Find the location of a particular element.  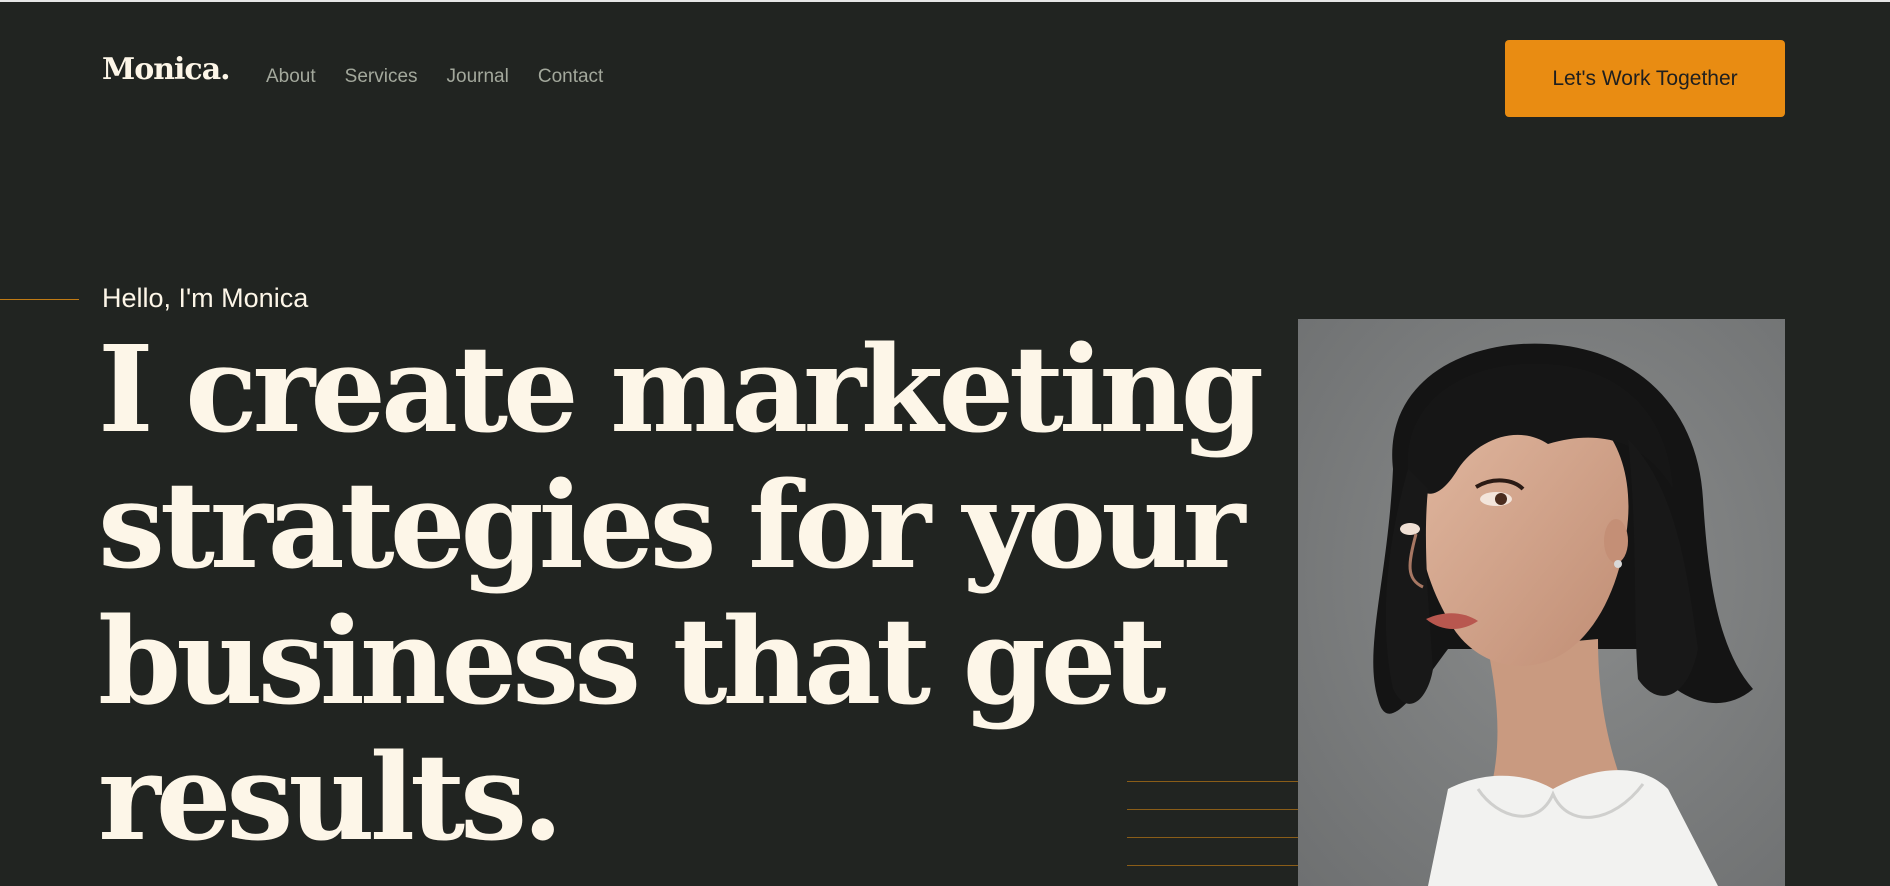

logo: Monica. is located at coordinates (166, 69).